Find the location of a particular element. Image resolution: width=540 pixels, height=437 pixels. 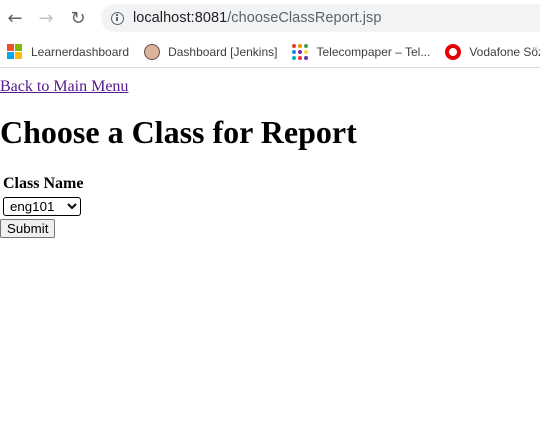

info-icon is located at coordinates (117, 18).